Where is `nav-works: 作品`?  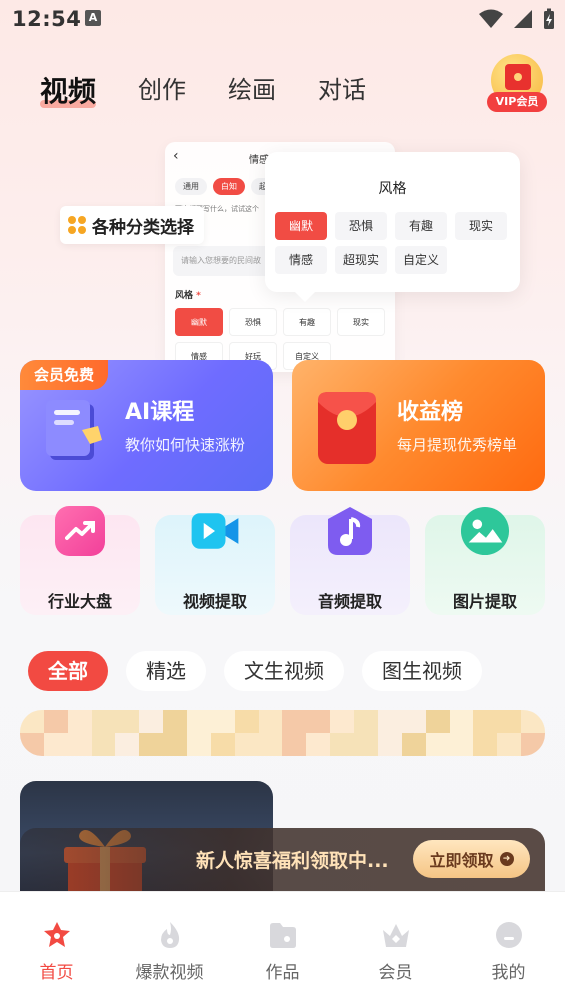 nav-works: 作品 is located at coordinates (282, 948).